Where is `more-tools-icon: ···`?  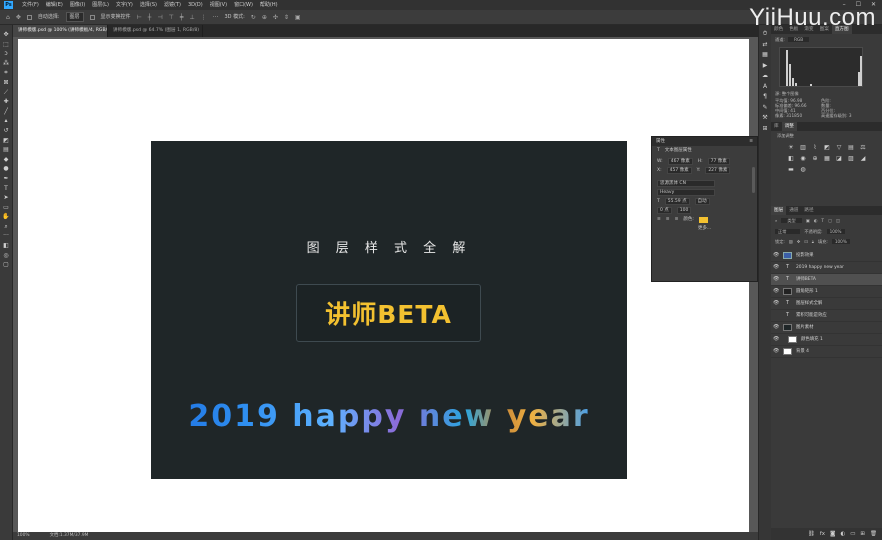 more-tools-icon: ··· is located at coordinates (6, 235).